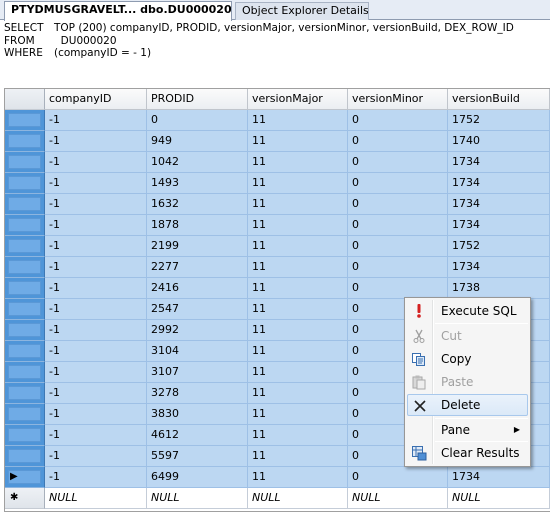 The height and width of the screenshot is (515, 550). I want to click on cell-prodid: 1632, so click(197, 204).